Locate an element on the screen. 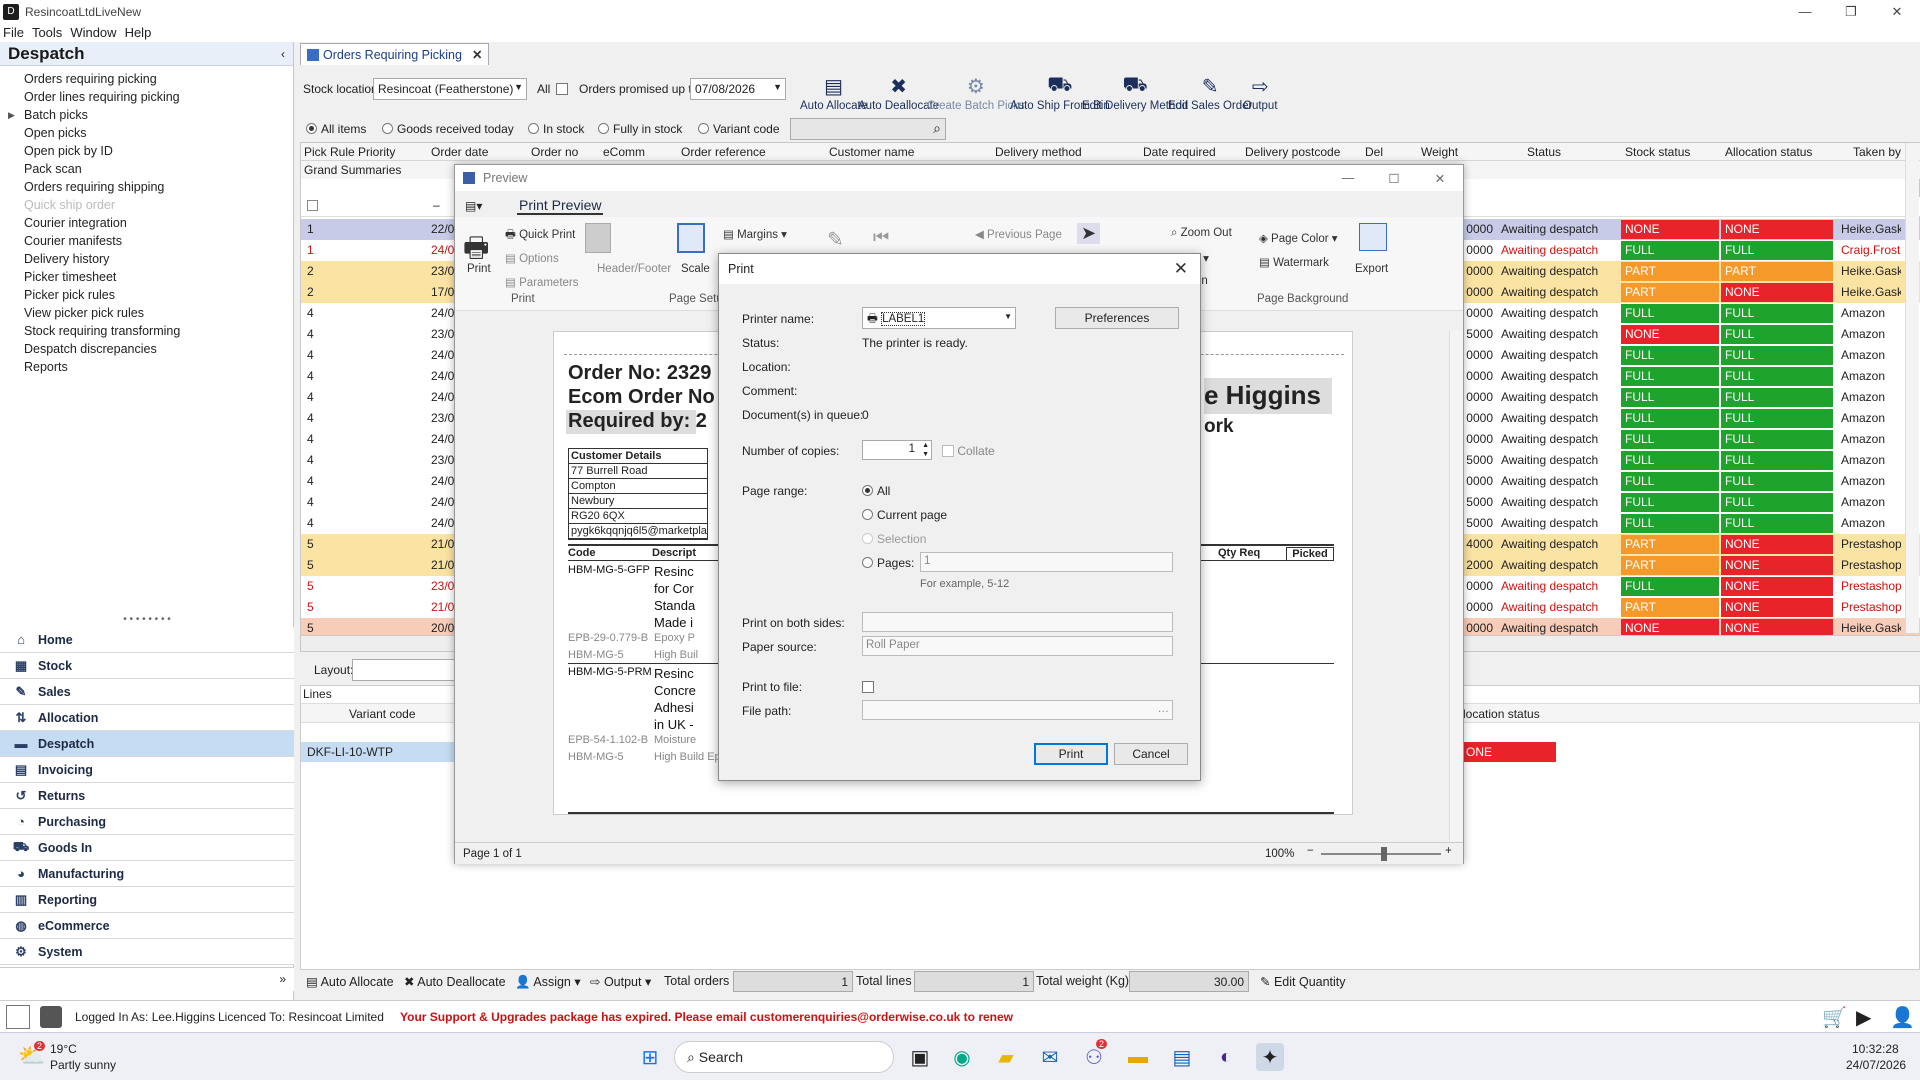 The height and width of the screenshot is (1080, 1920). line-row: DKF-LI-10-WTP is located at coordinates (378, 752).